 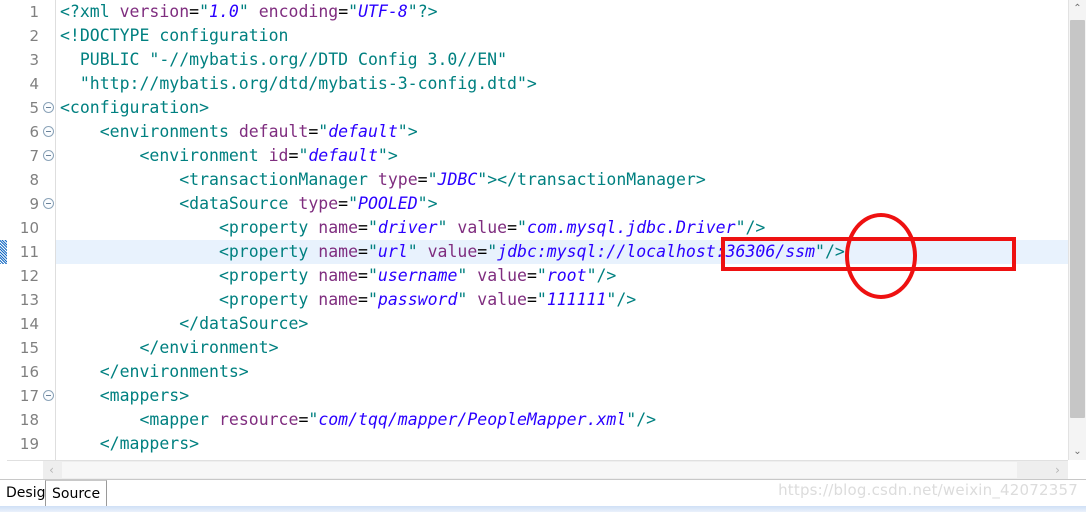 I want to click on code-line: <property name="username" value="root"/>, so click(x=562, y=276).